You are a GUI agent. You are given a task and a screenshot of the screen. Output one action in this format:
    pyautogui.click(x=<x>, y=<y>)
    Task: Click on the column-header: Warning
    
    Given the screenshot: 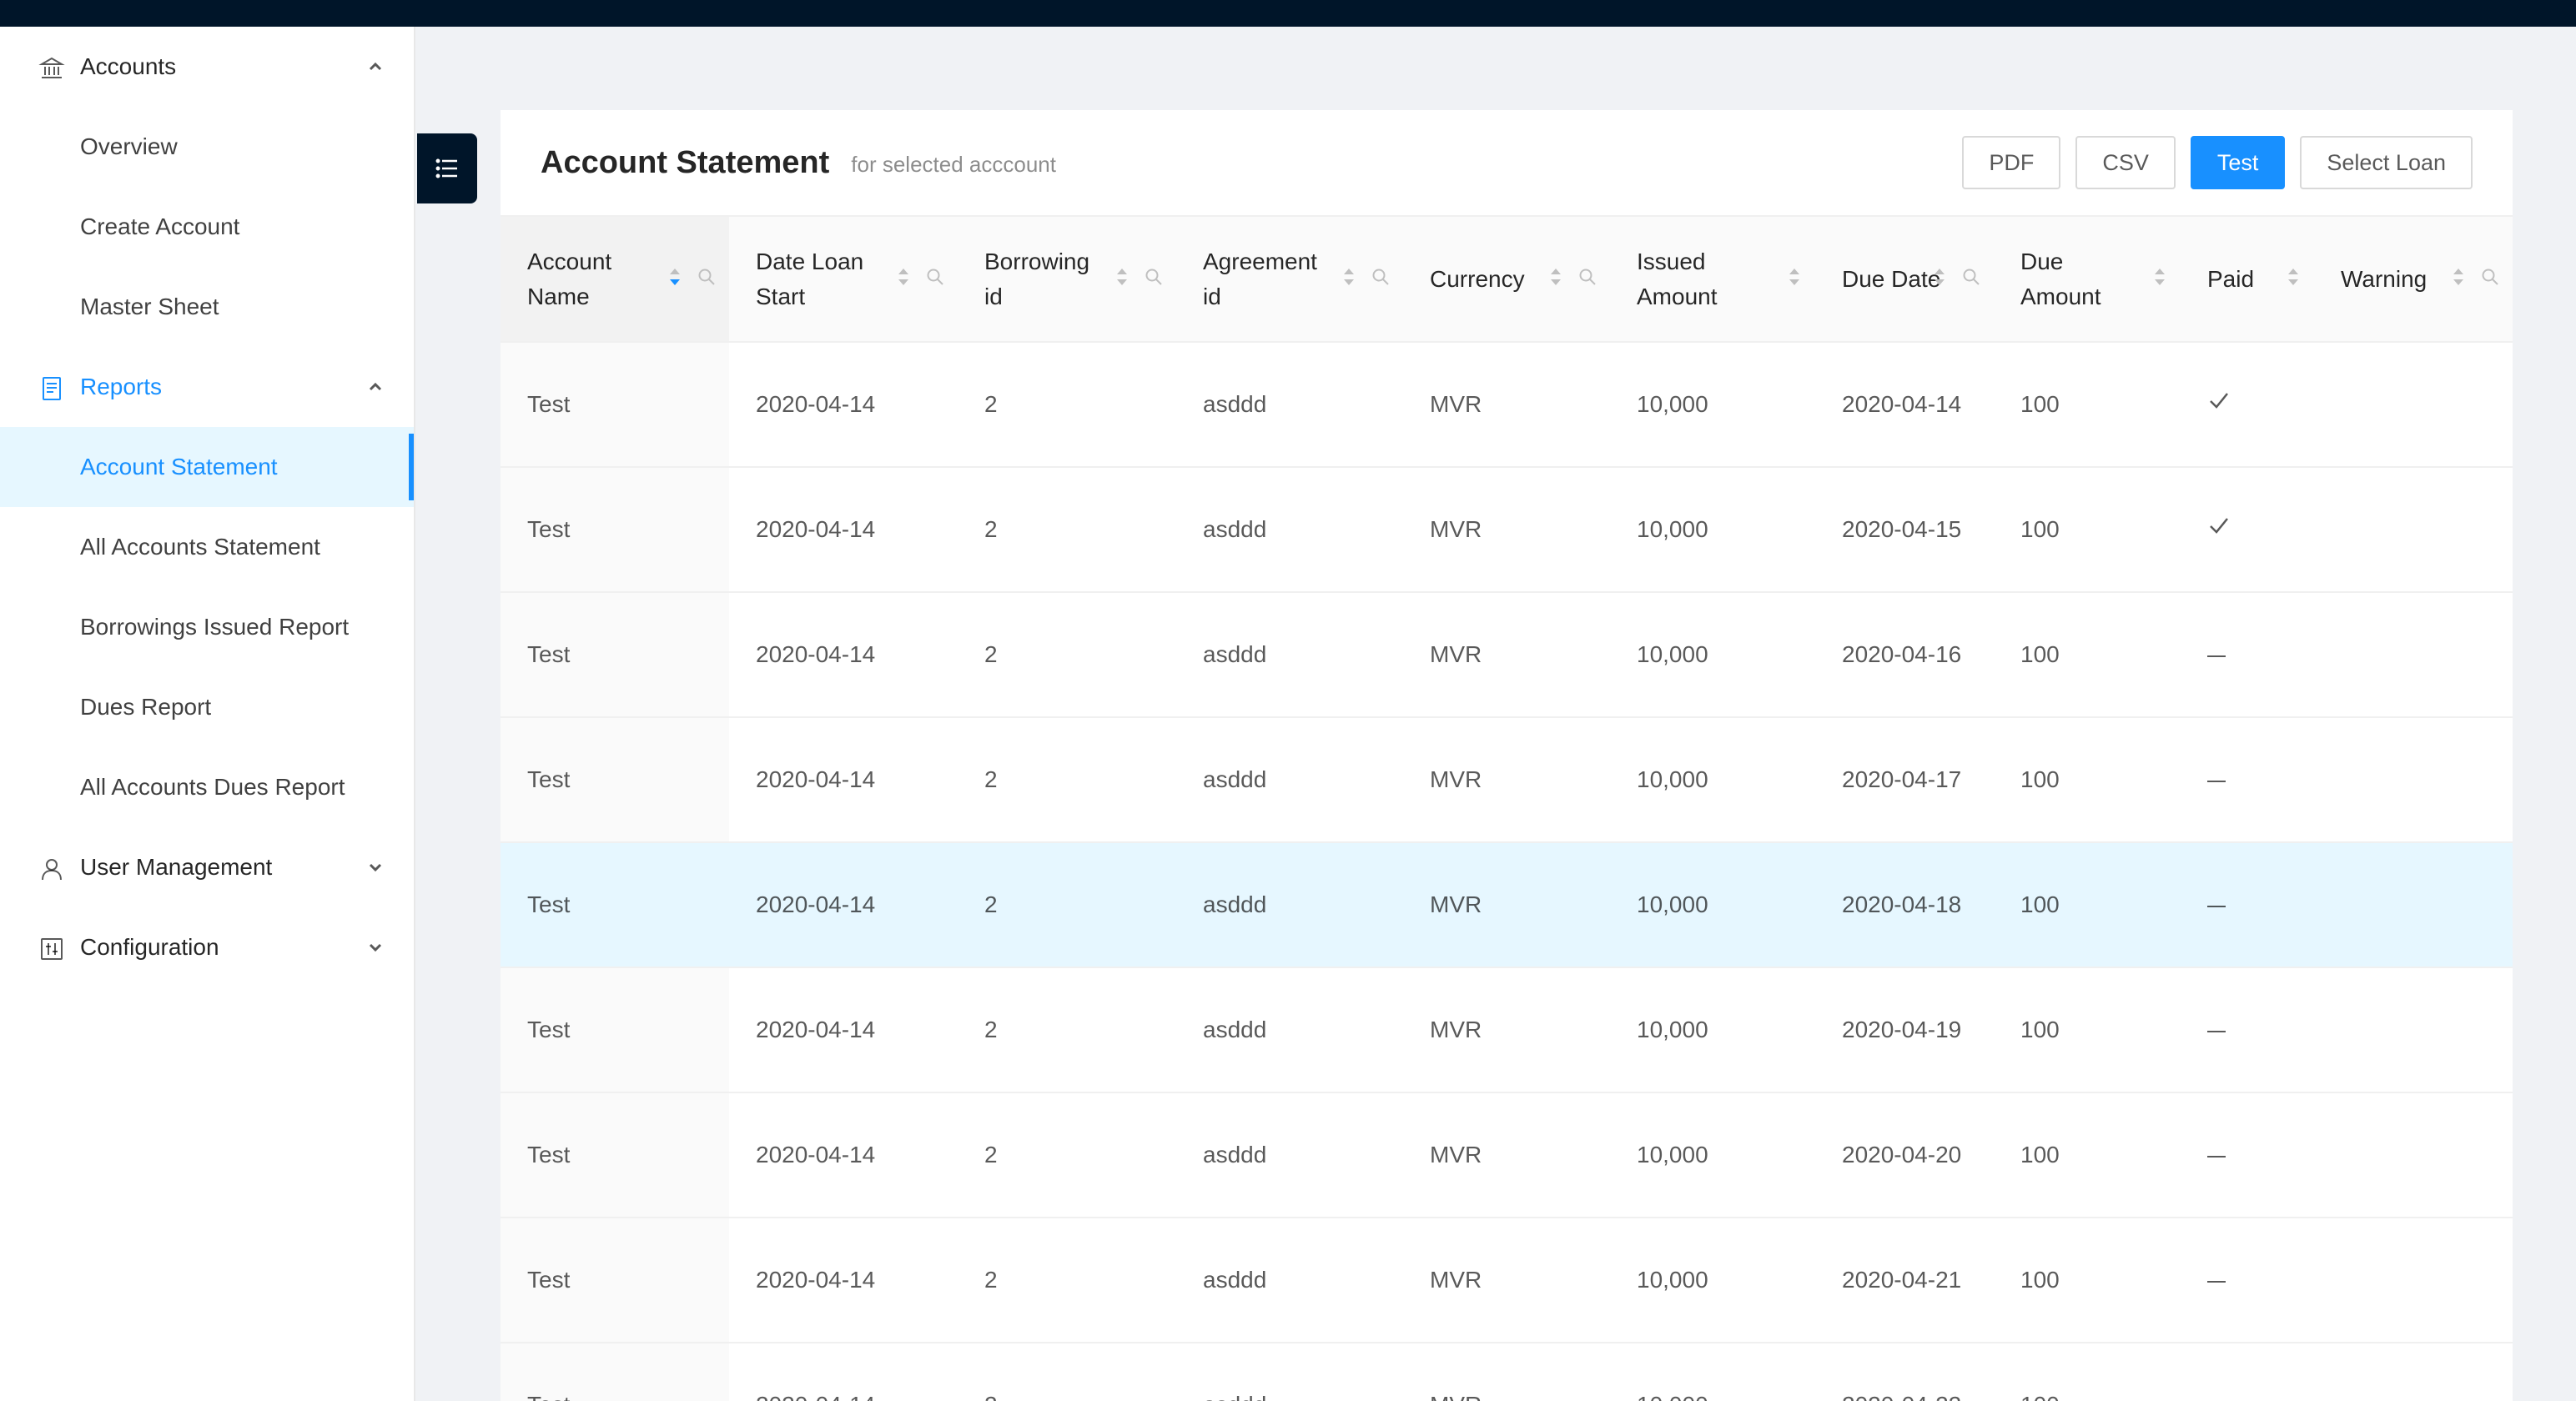 What is the action you would take?
    pyautogui.click(x=2413, y=280)
    